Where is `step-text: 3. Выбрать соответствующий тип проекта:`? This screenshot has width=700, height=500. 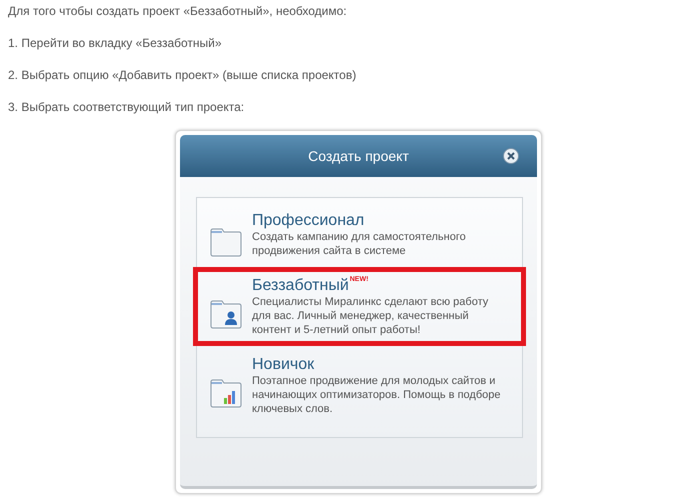
step-text: 3. Выбрать соответствующий тип проекта: is located at coordinates (127, 107).